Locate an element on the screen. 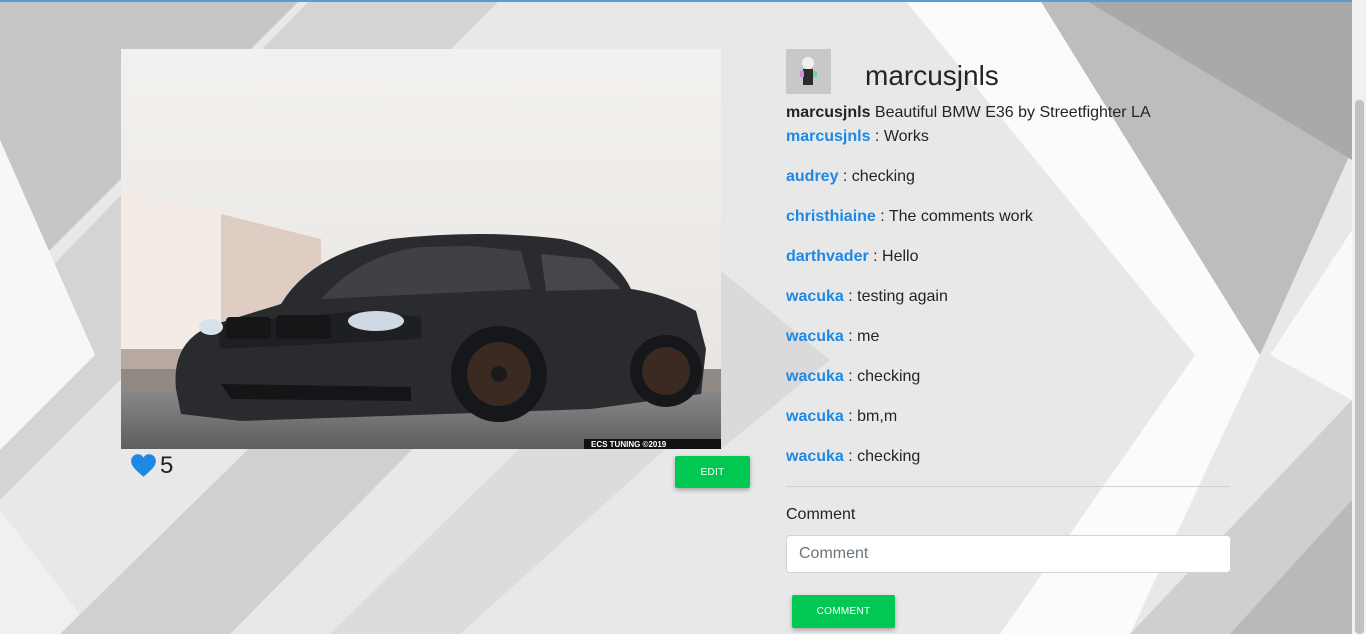  comment-text: : The comments work is located at coordinates (954, 216).